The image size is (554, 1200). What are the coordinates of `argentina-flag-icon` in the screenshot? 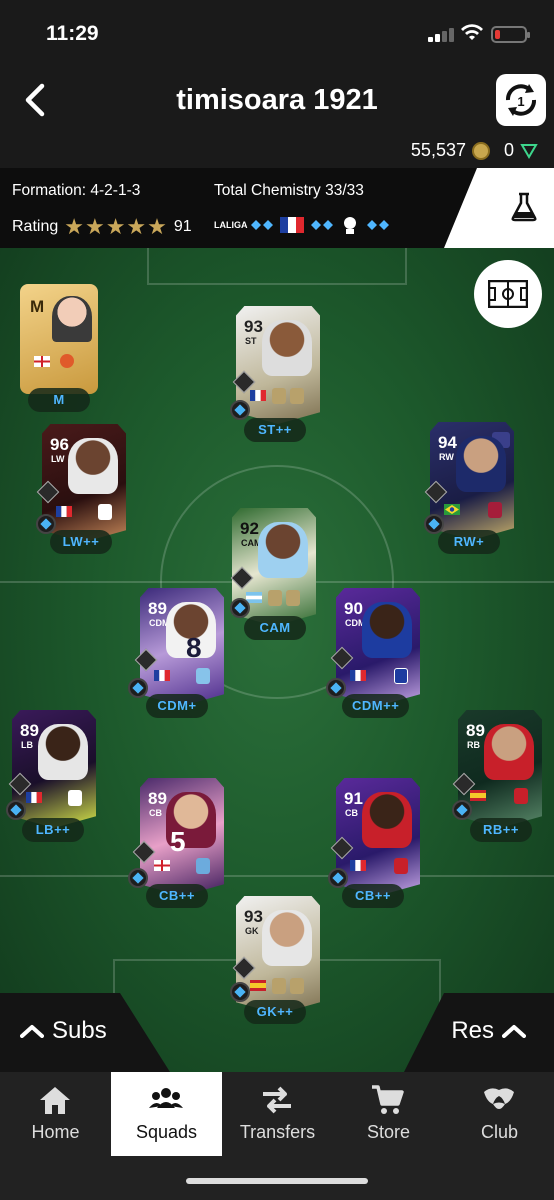 It's located at (254, 597).